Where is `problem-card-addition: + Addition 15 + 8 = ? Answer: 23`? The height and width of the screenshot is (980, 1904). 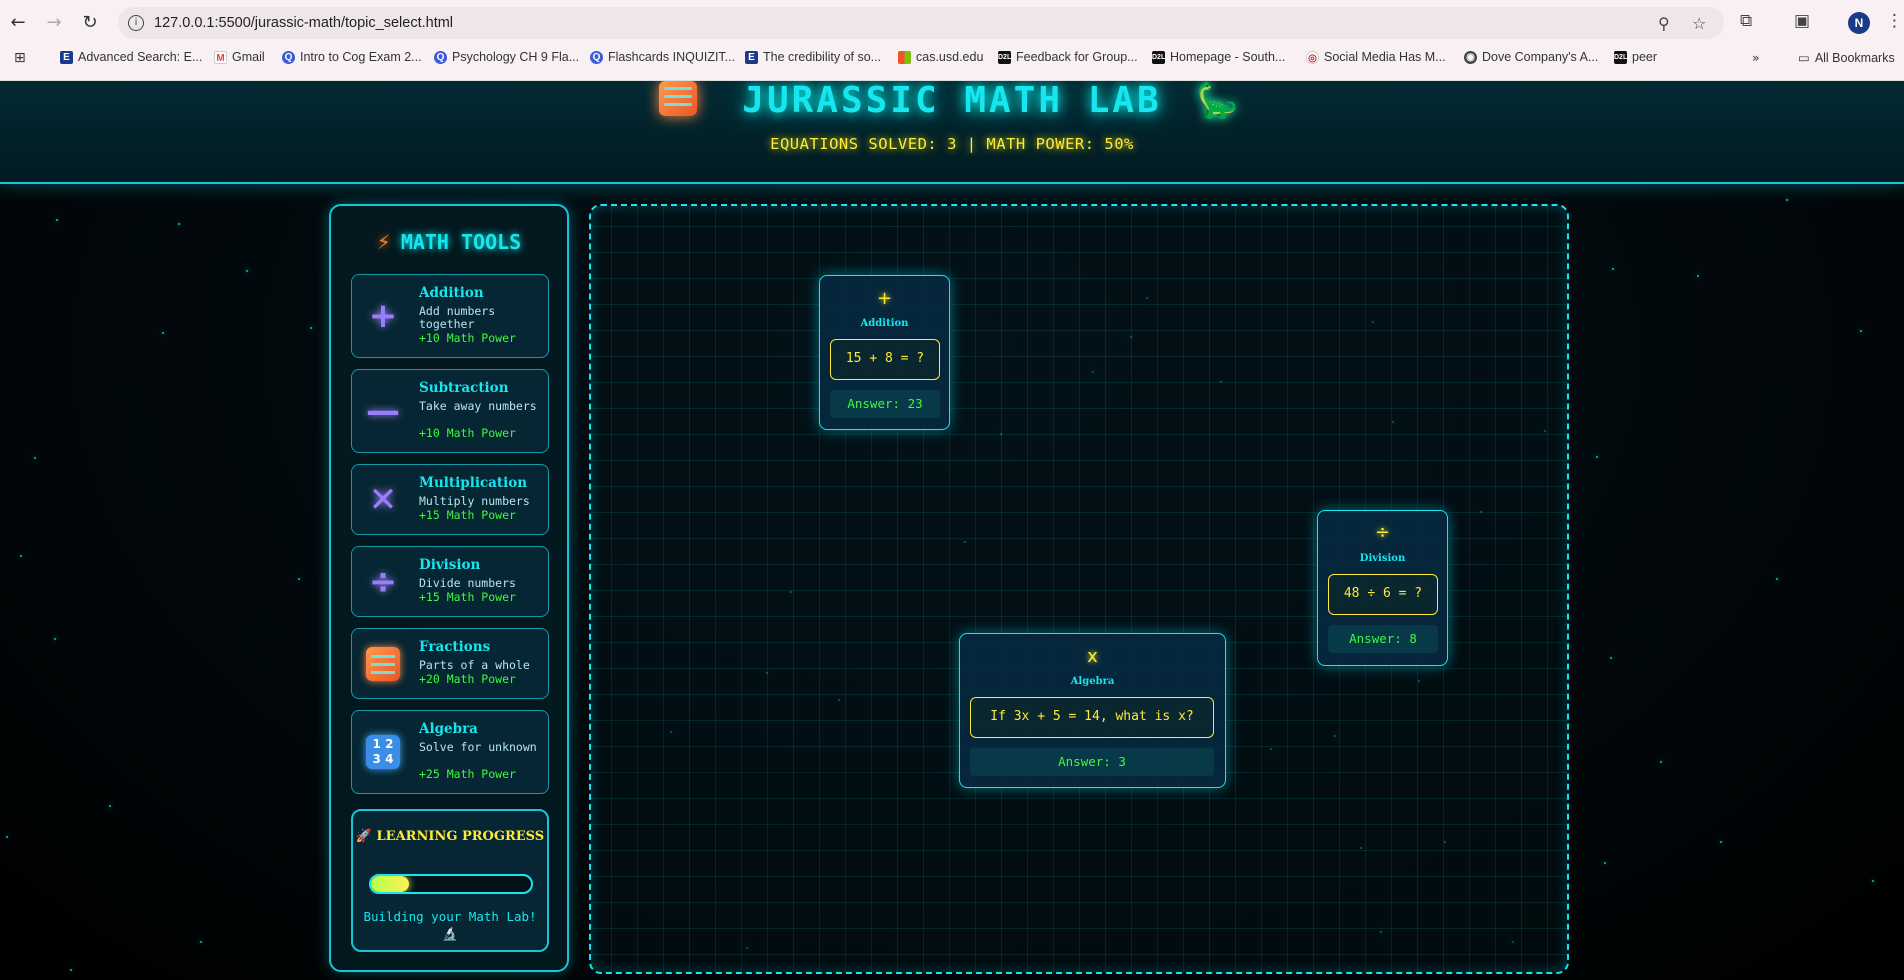 problem-card-addition: + Addition 15 + 8 = ? Answer: 23 is located at coordinates (884, 352).